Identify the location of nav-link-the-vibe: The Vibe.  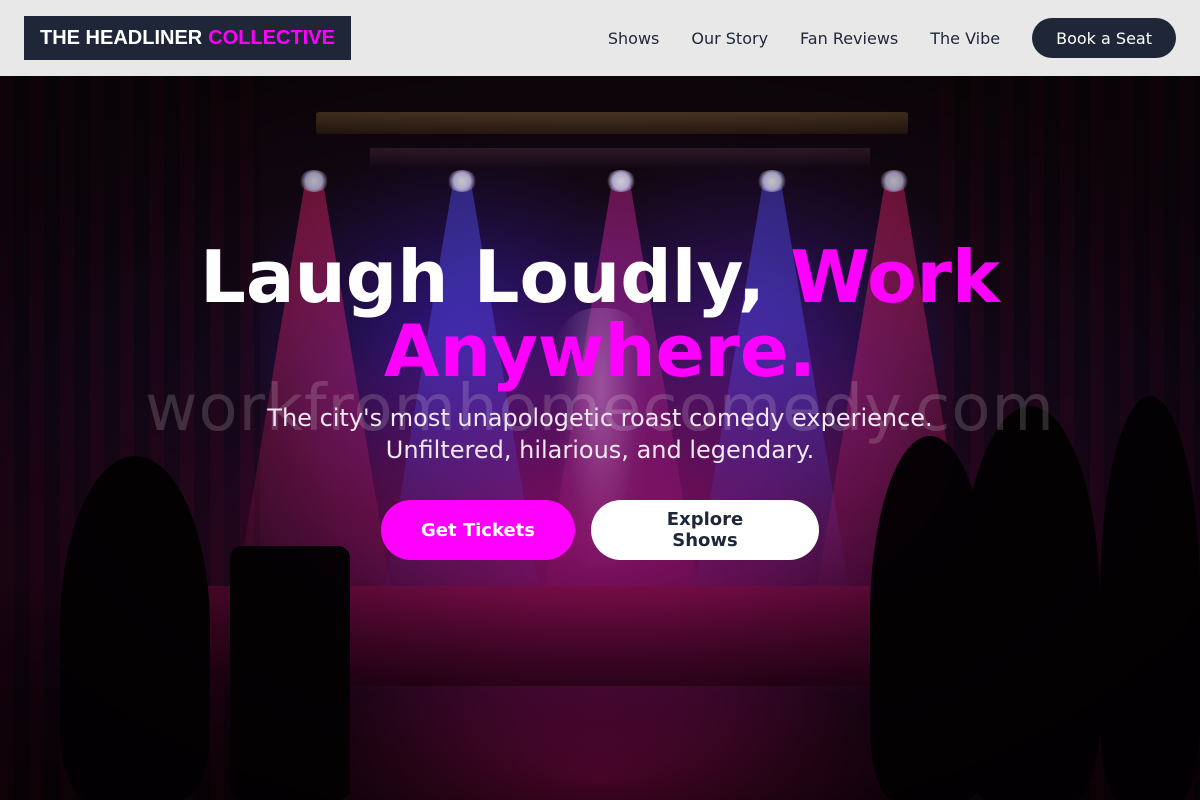
(965, 38).